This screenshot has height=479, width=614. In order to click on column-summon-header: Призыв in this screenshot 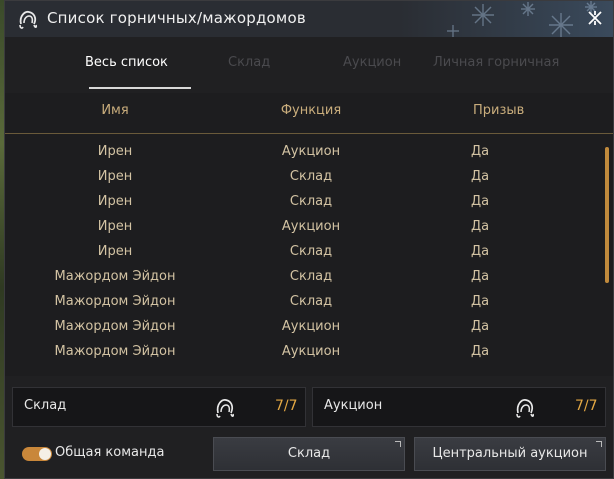, I will do `click(498, 110)`.